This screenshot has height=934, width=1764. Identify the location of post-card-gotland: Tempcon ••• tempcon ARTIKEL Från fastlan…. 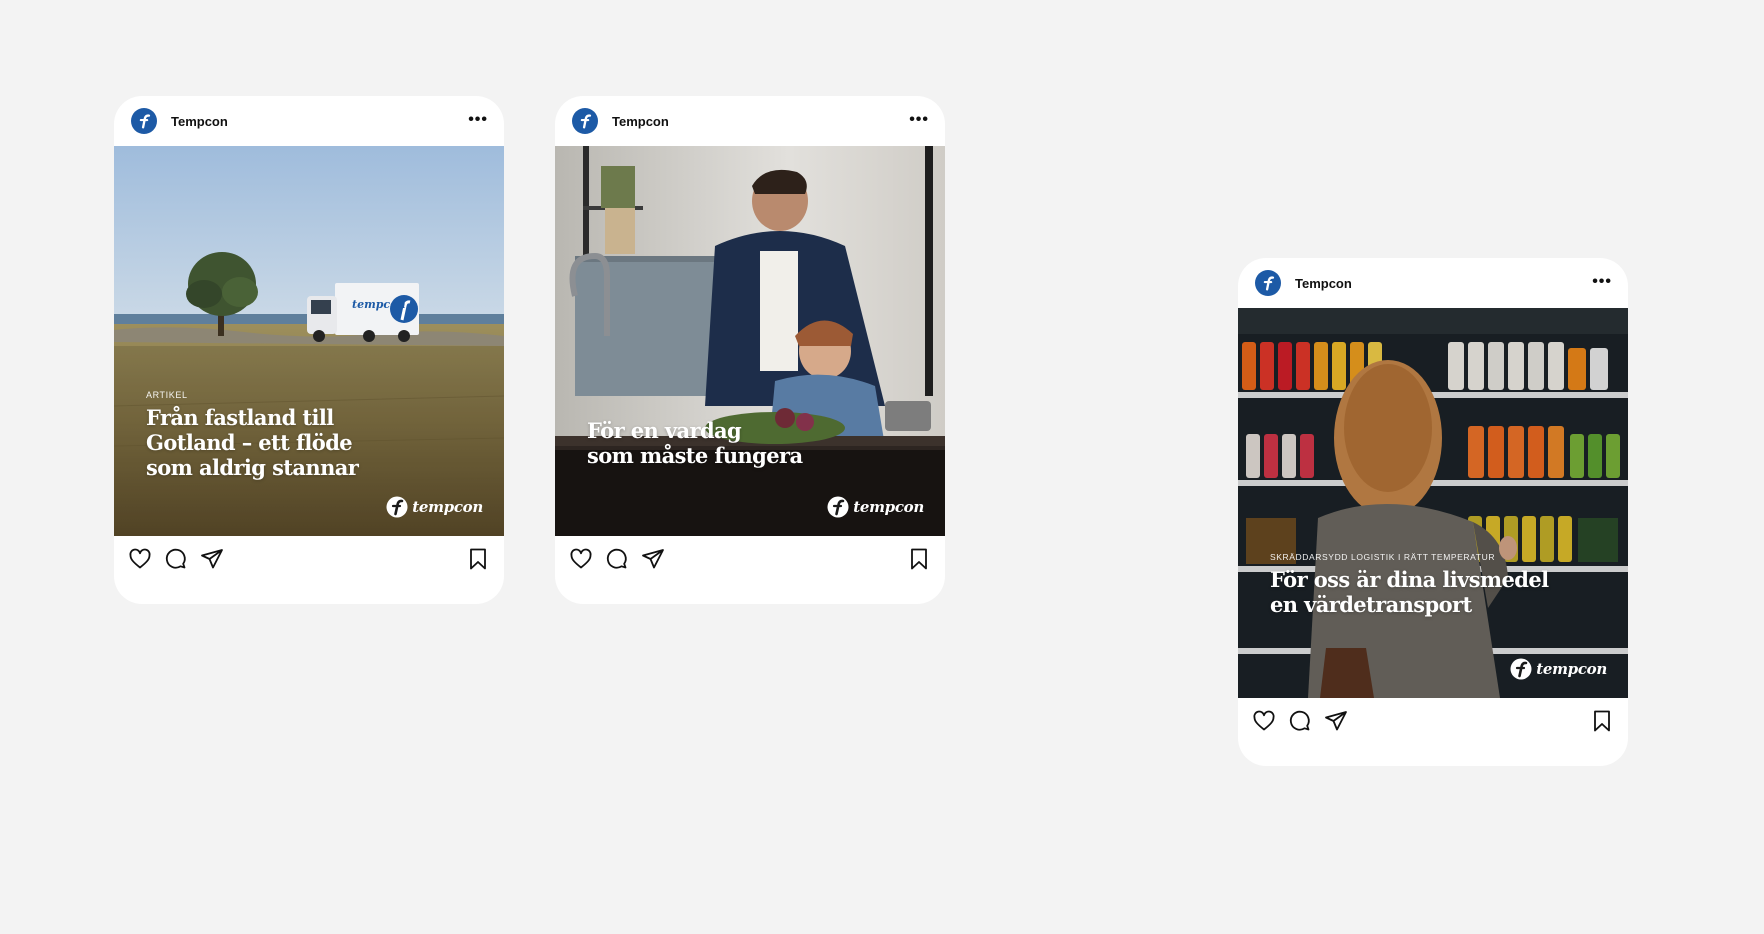
(309, 350).